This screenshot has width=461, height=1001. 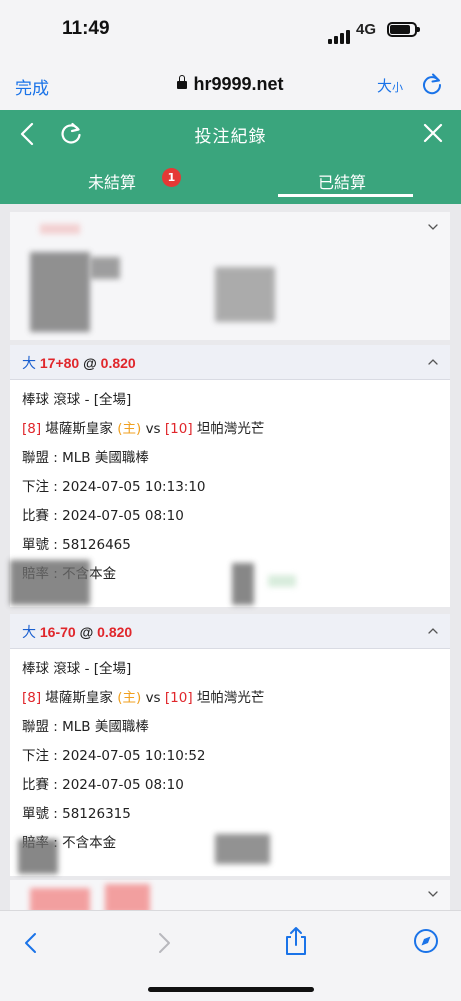 I want to click on app-header: 投注紀錄, so click(x=230, y=134).